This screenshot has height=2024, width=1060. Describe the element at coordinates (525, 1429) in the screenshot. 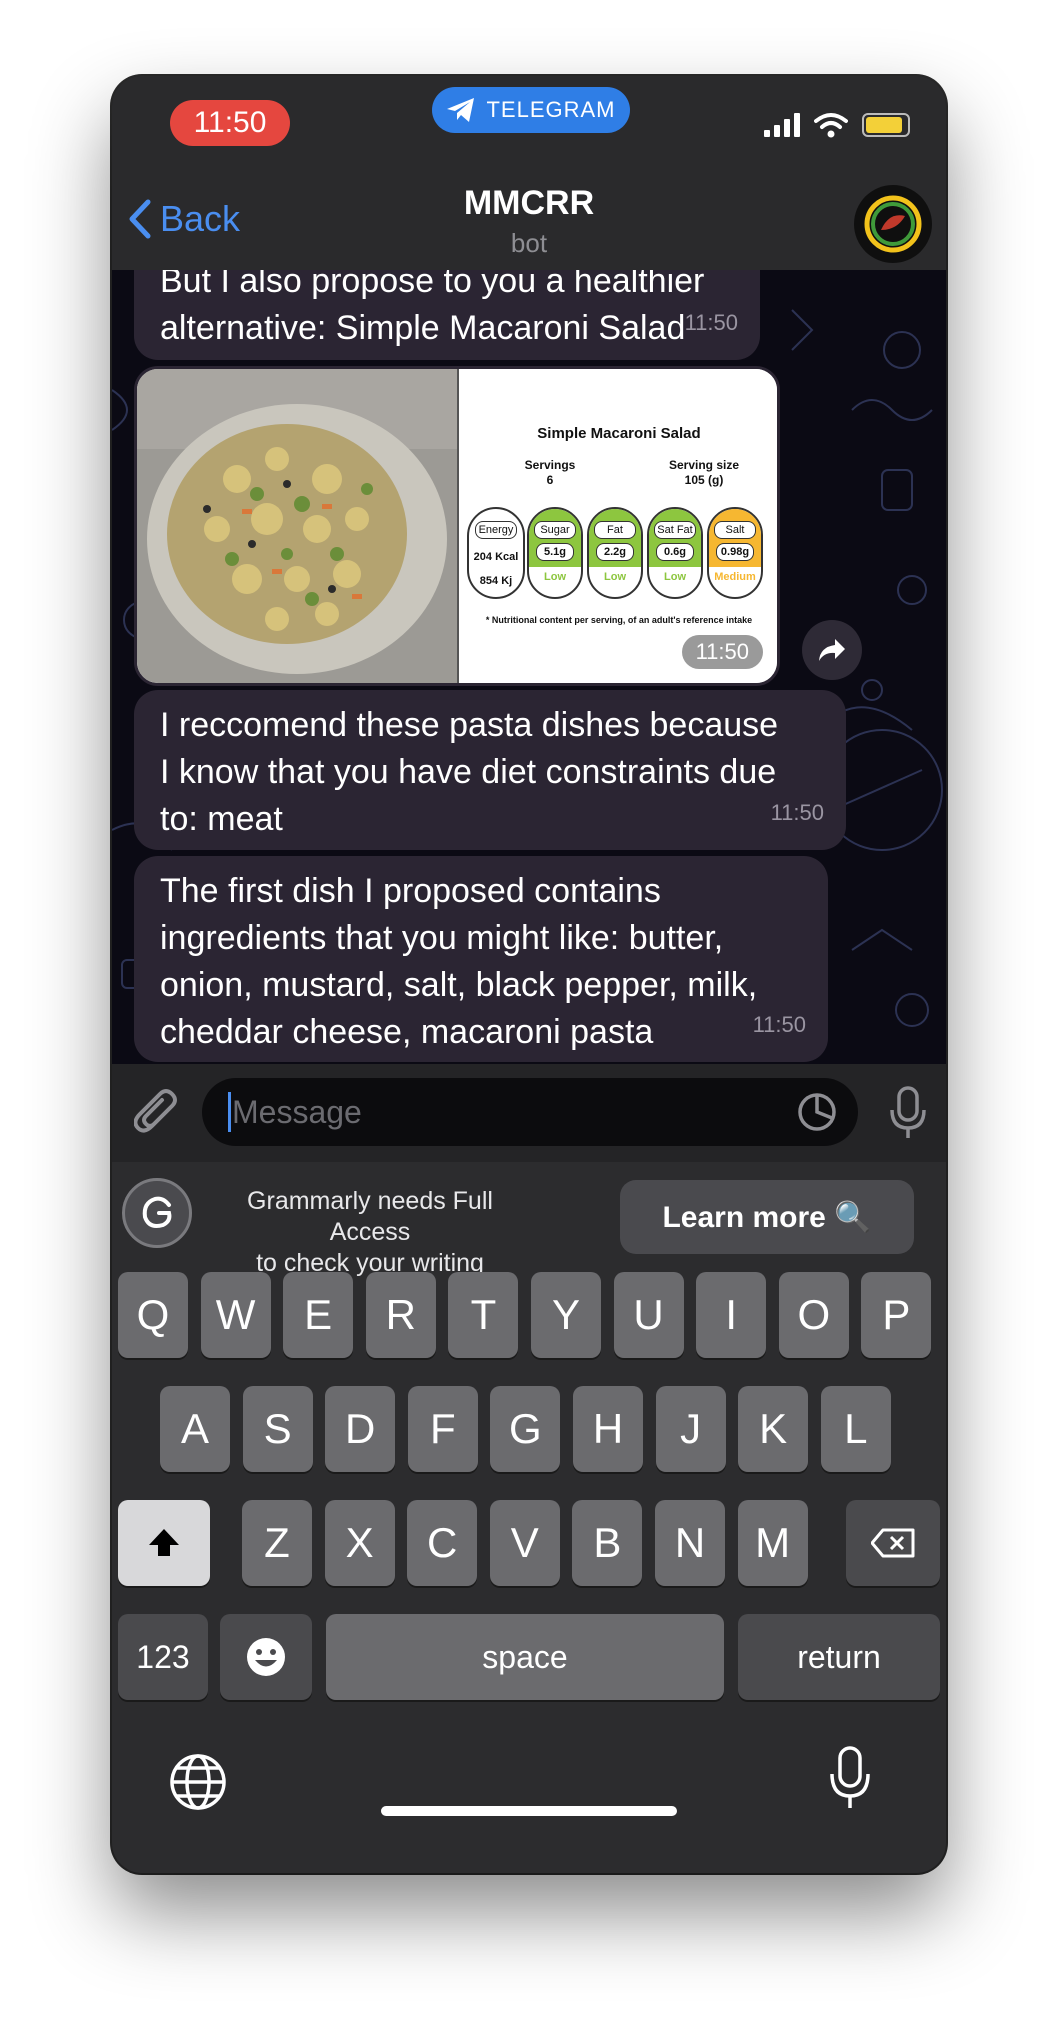

I see `key-g: G` at that location.